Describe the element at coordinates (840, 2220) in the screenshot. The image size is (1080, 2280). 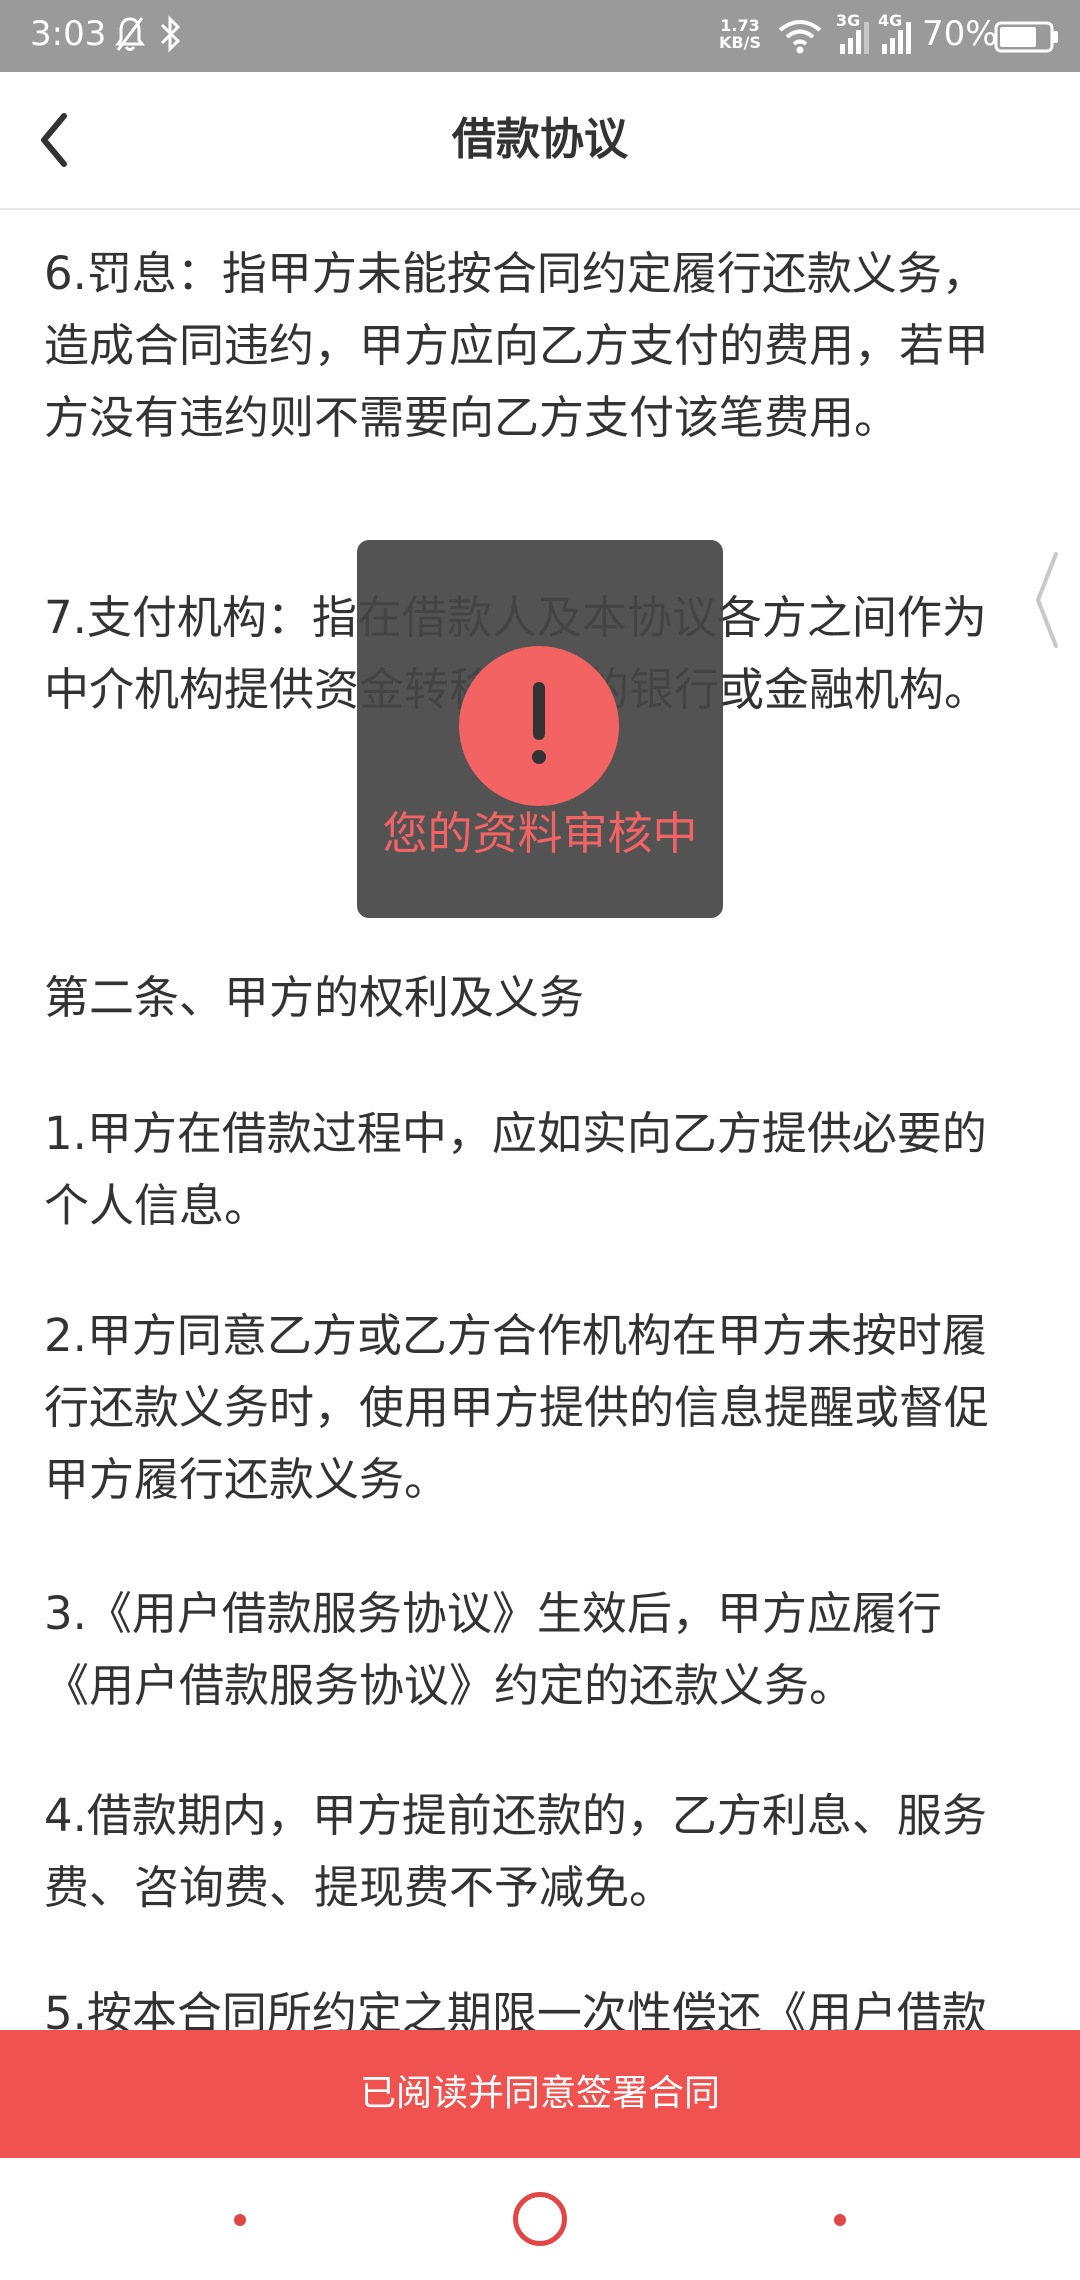
I see `nav-recents-button` at that location.